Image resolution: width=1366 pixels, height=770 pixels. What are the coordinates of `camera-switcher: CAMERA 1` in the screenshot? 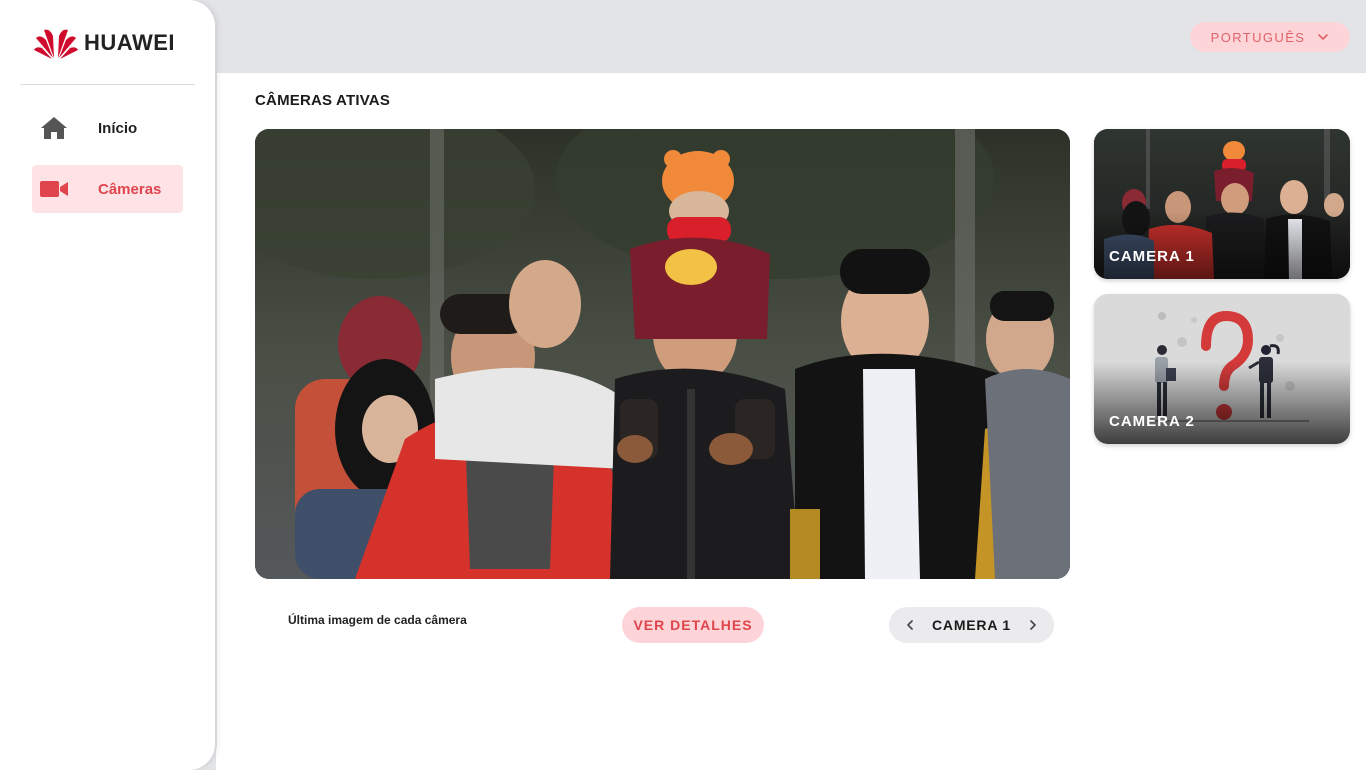 It's located at (971, 625).